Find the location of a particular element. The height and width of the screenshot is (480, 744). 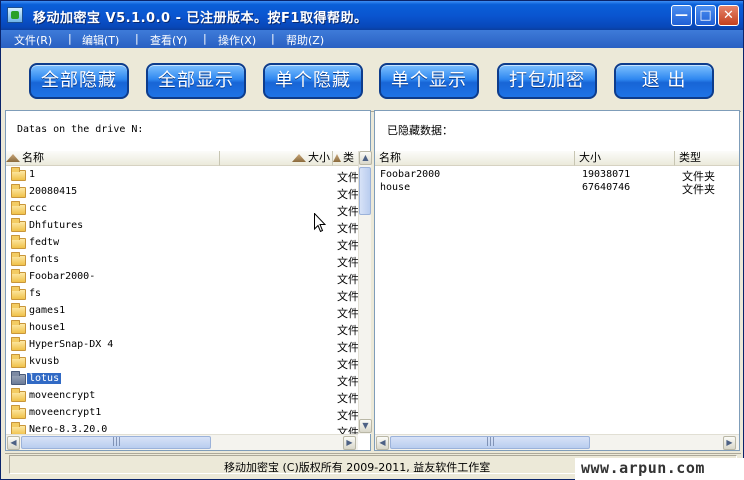

title-bar: 移动加密宝 V5.1.0.0 - 已注册版本。按F1取得帮助。 — □ ✕ is located at coordinates (372, 15).